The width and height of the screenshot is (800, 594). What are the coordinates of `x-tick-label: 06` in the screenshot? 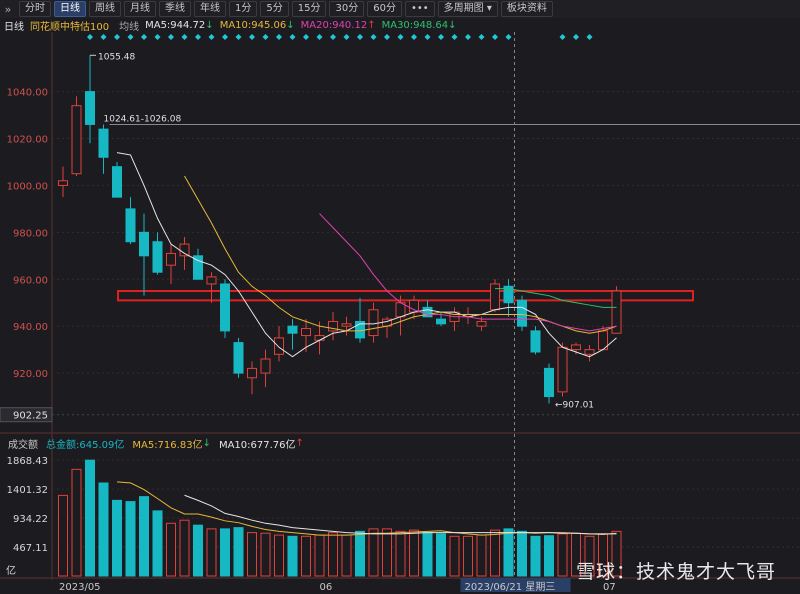 It's located at (326, 587).